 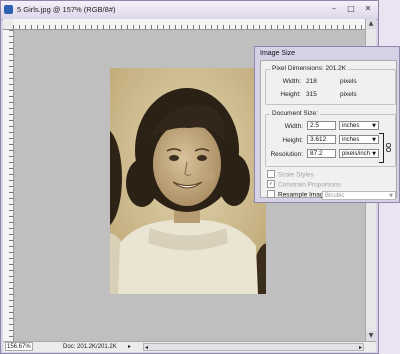 I want to click on pixel-width-unit: pixels, so click(x=348, y=81).